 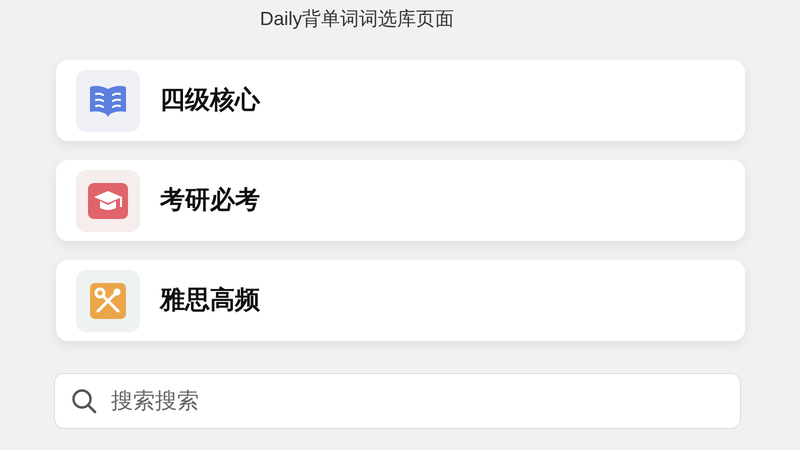 What do you see at coordinates (108, 200) in the screenshot?
I see `graduation-cap-icon` at bounding box center [108, 200].